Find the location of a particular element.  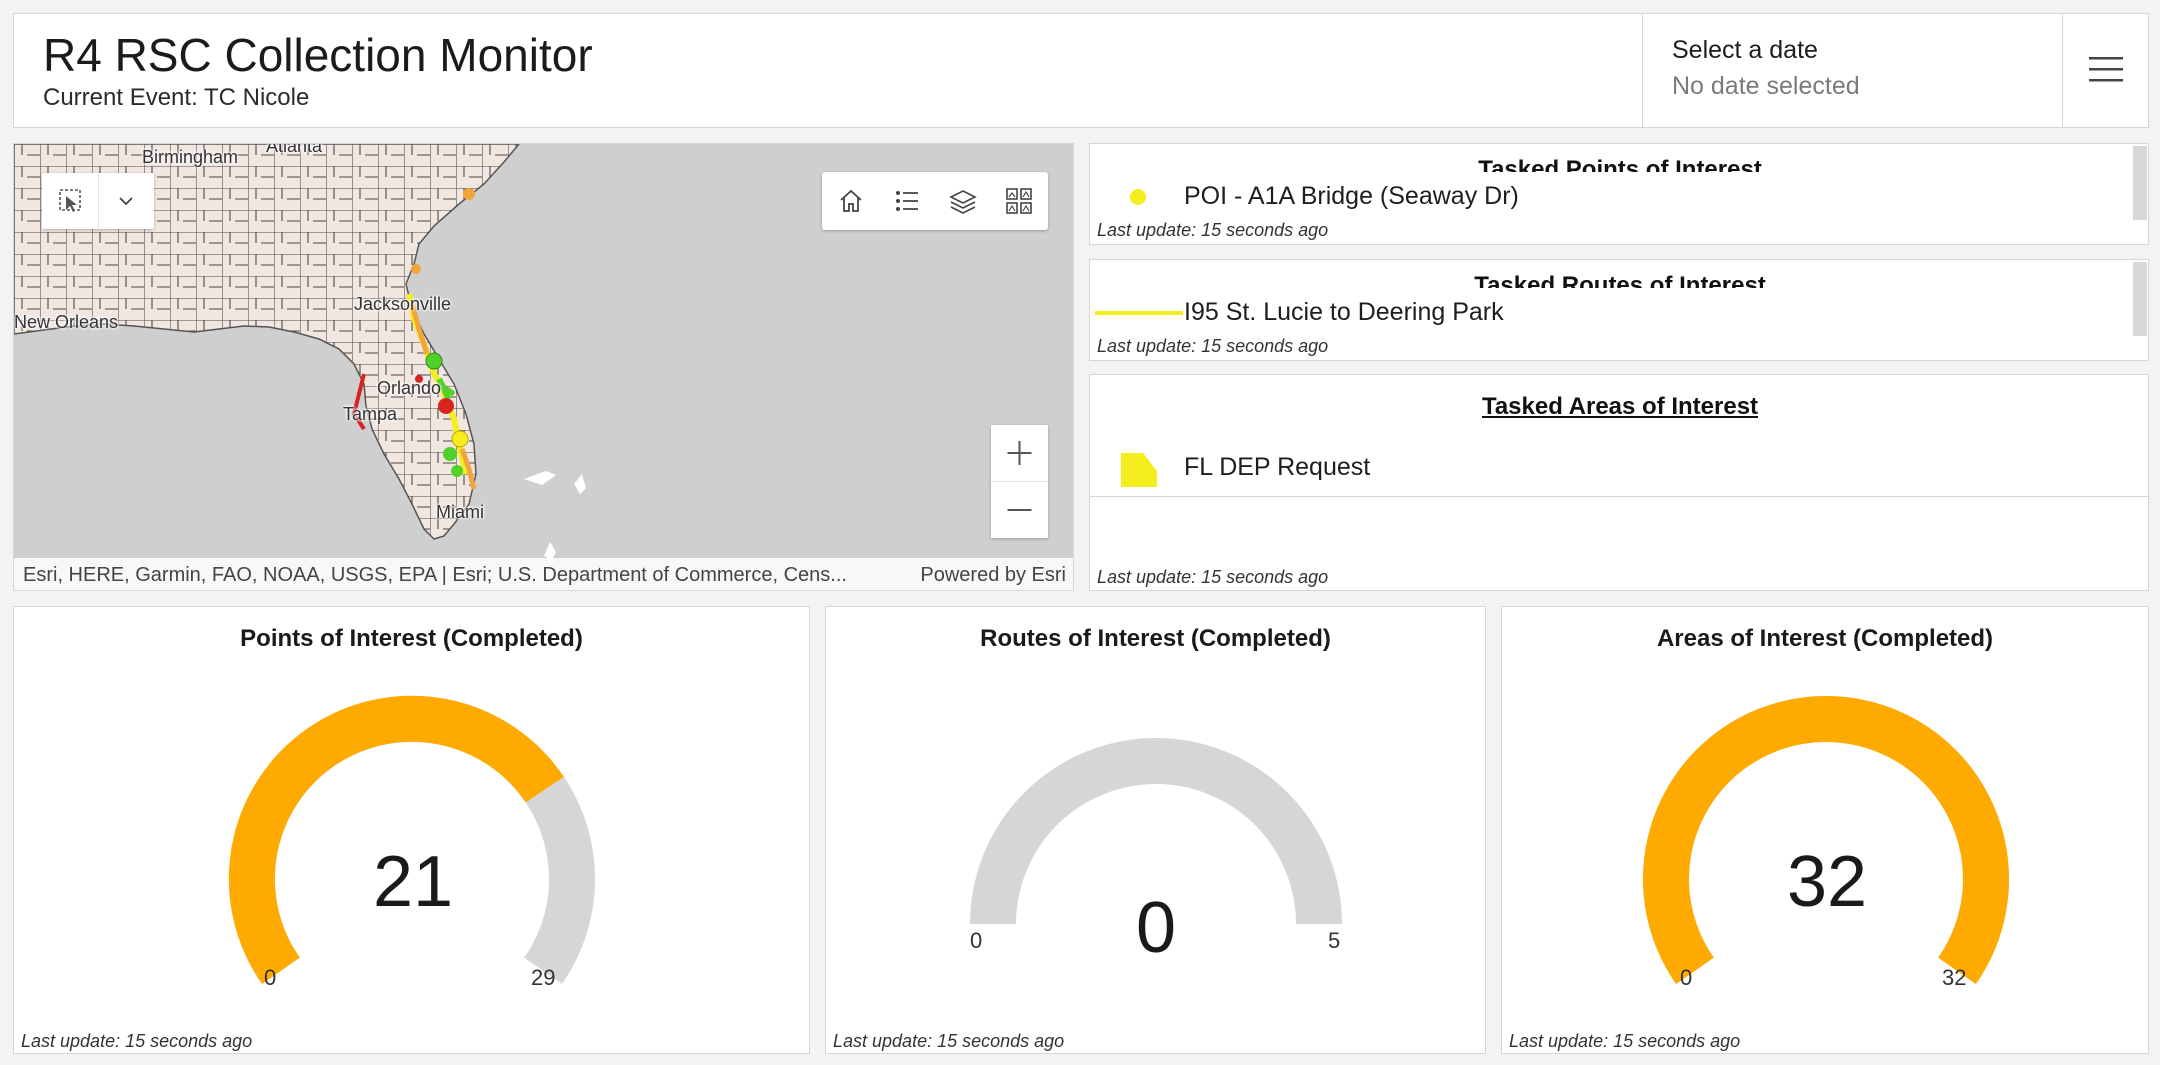

home-button is located at coordinates (851, 201).